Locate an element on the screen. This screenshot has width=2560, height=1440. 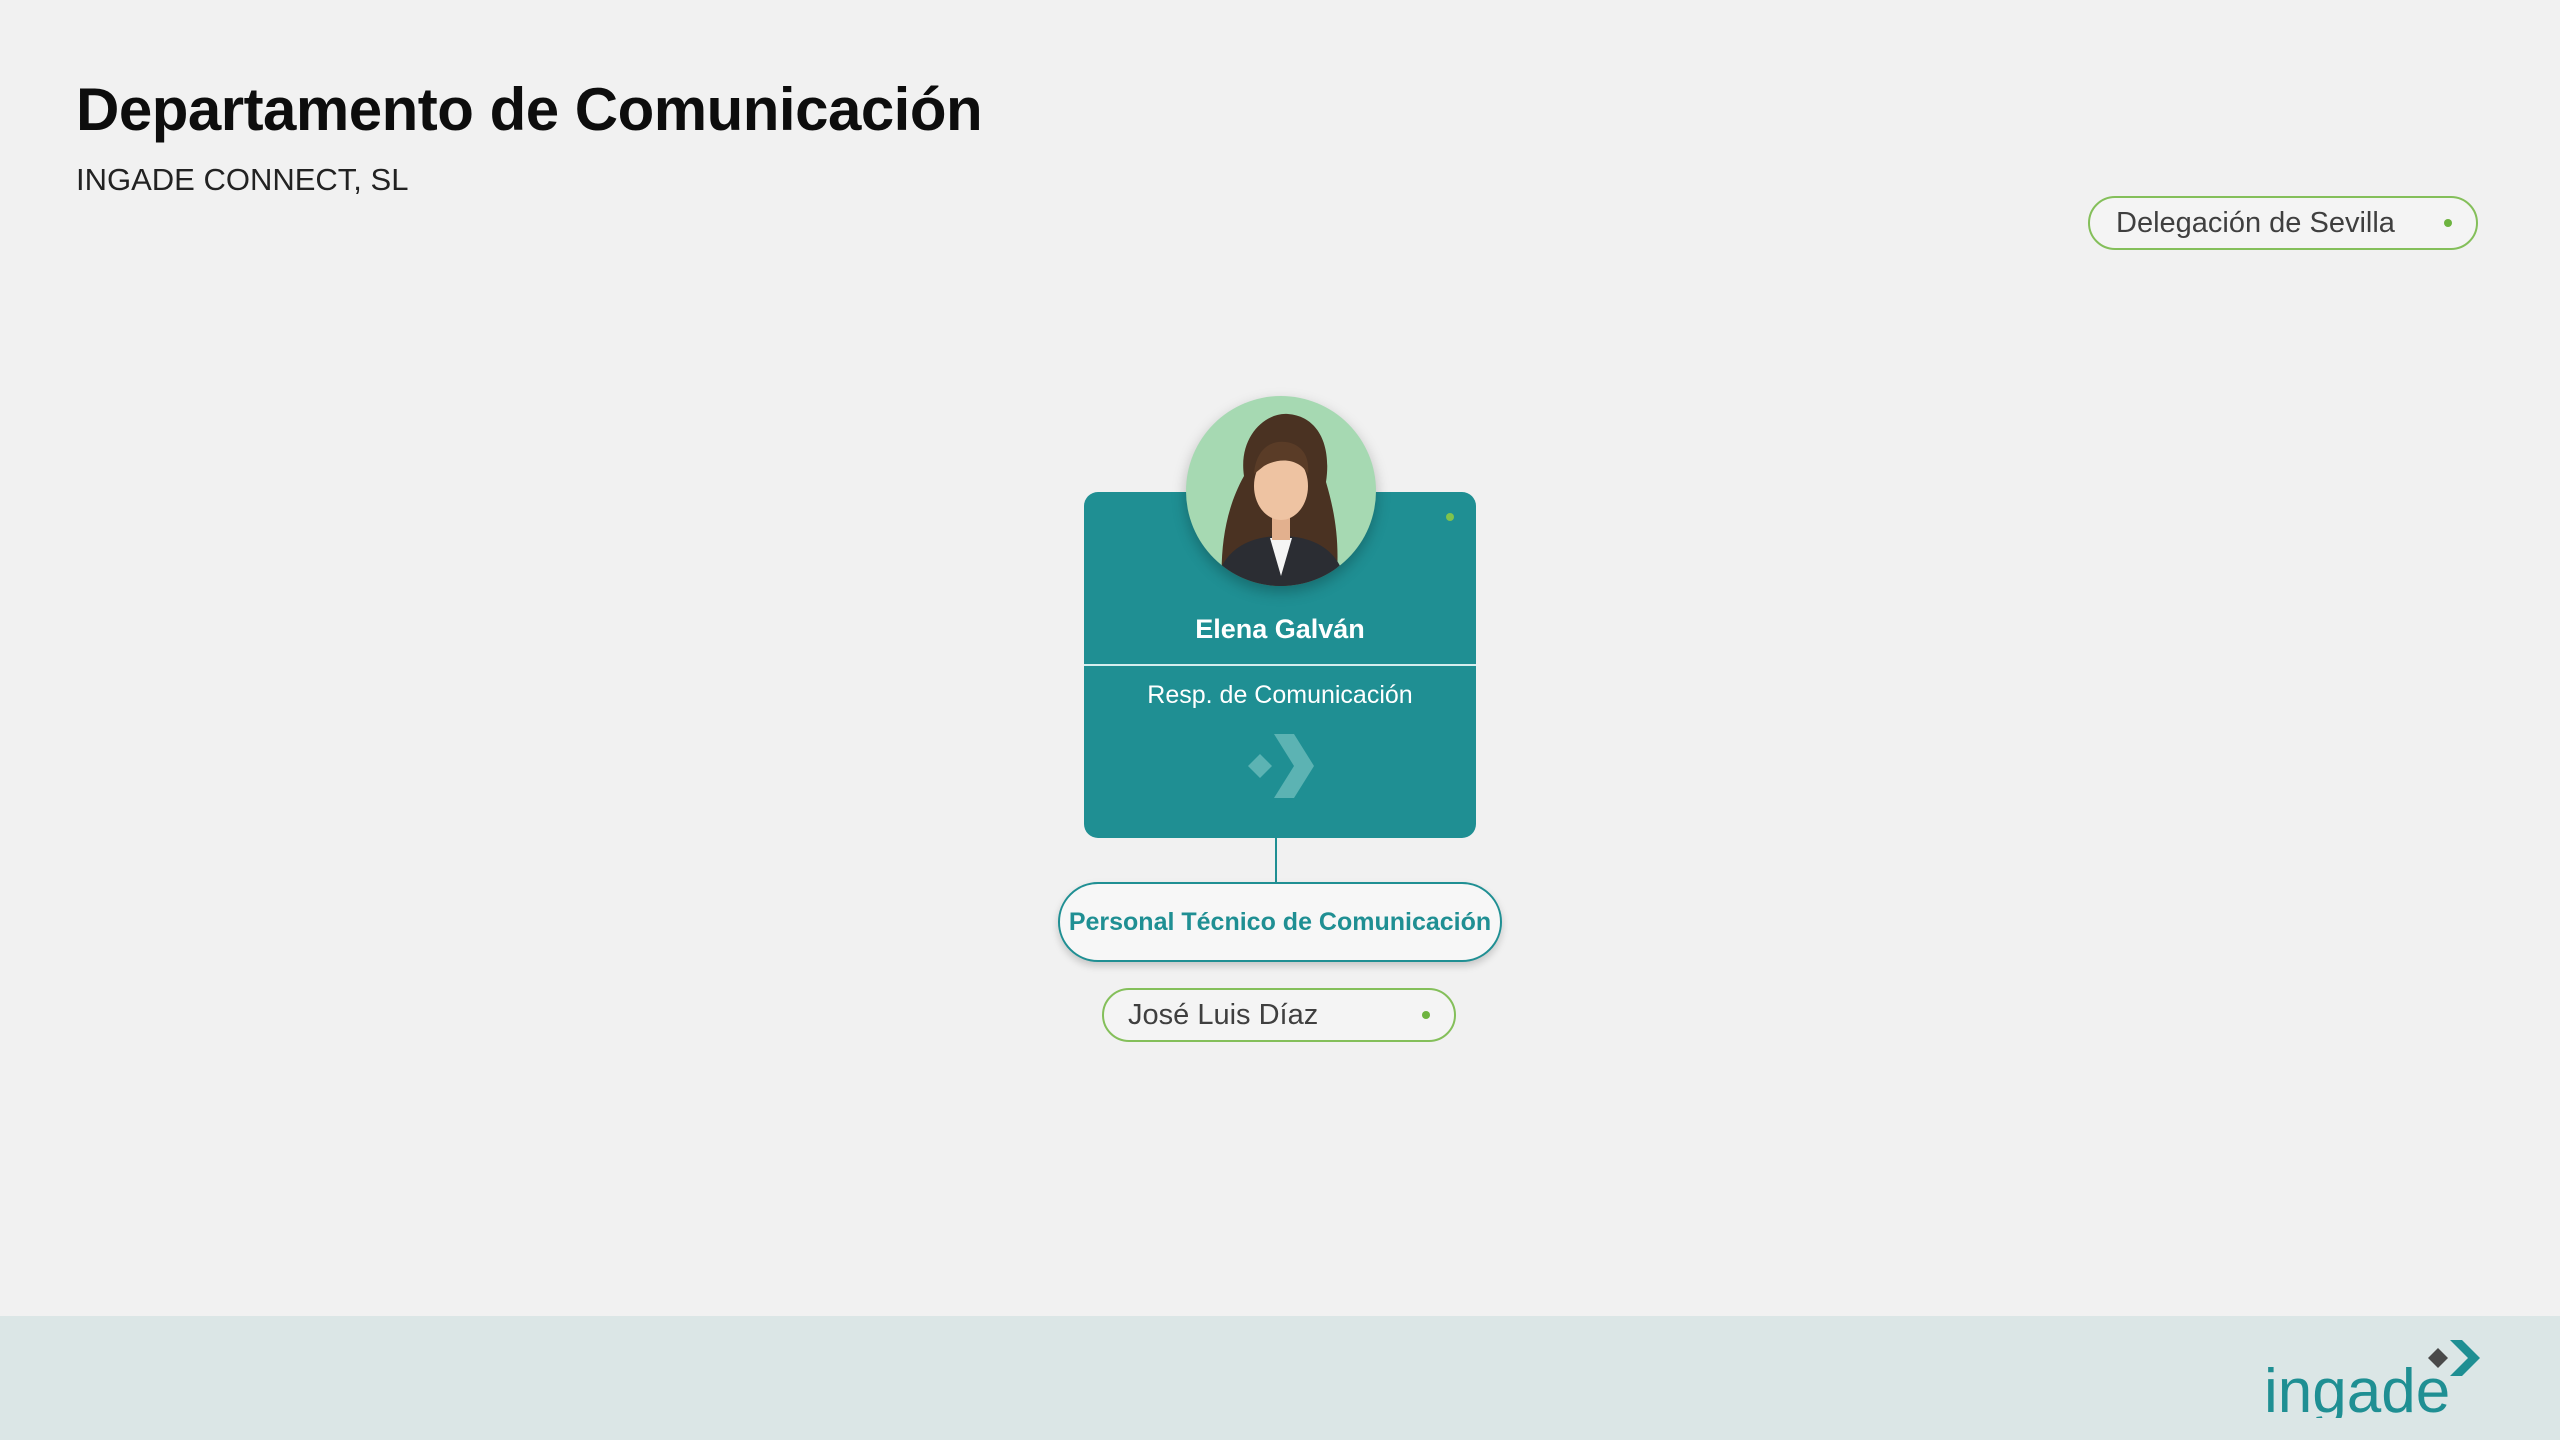
member-name: José Luis Díaz is located at coordinates (1223, 1014).